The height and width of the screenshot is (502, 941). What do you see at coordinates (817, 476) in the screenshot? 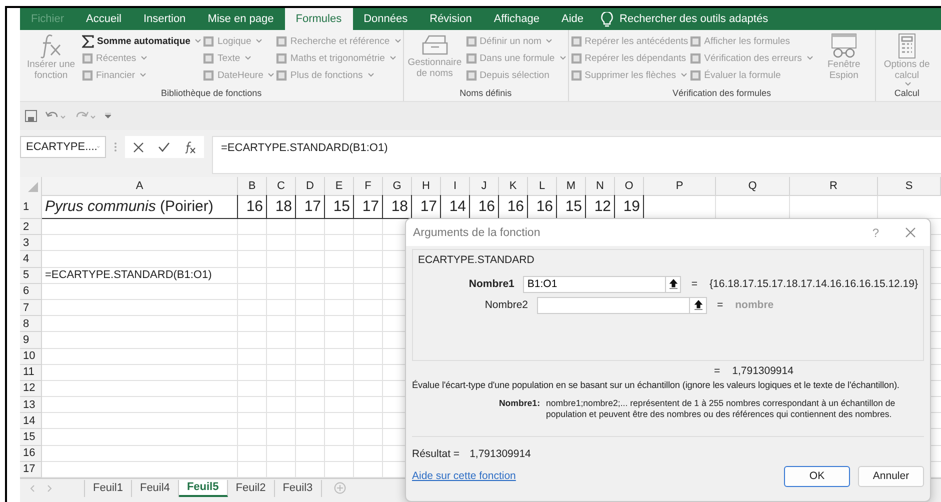
I see `dialog-button: OK` at bounding box center [817, 476].